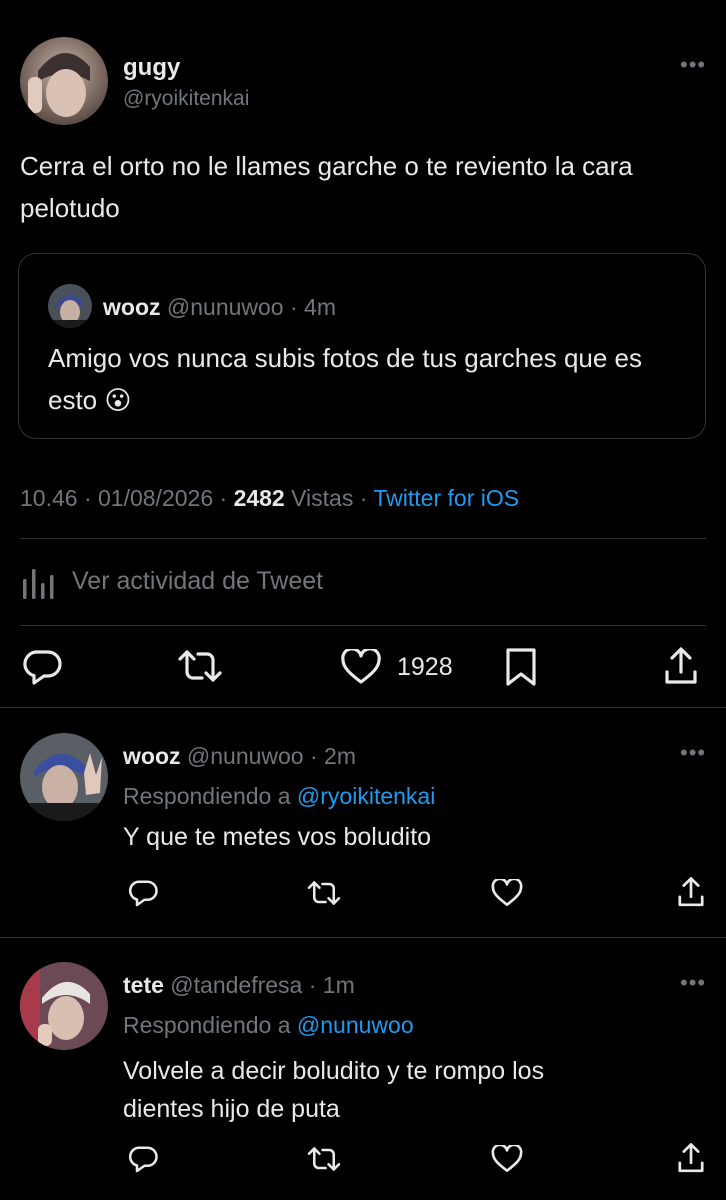 This screenshot has height=1200, width=726. I want to click on reply-handle: @nunuwoo · 2m, so click(271, 756).